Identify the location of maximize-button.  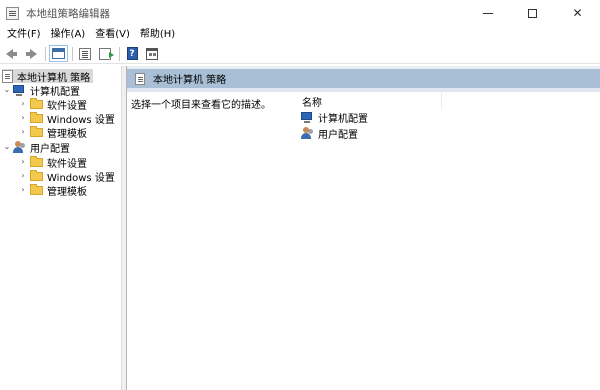
(532, 13).